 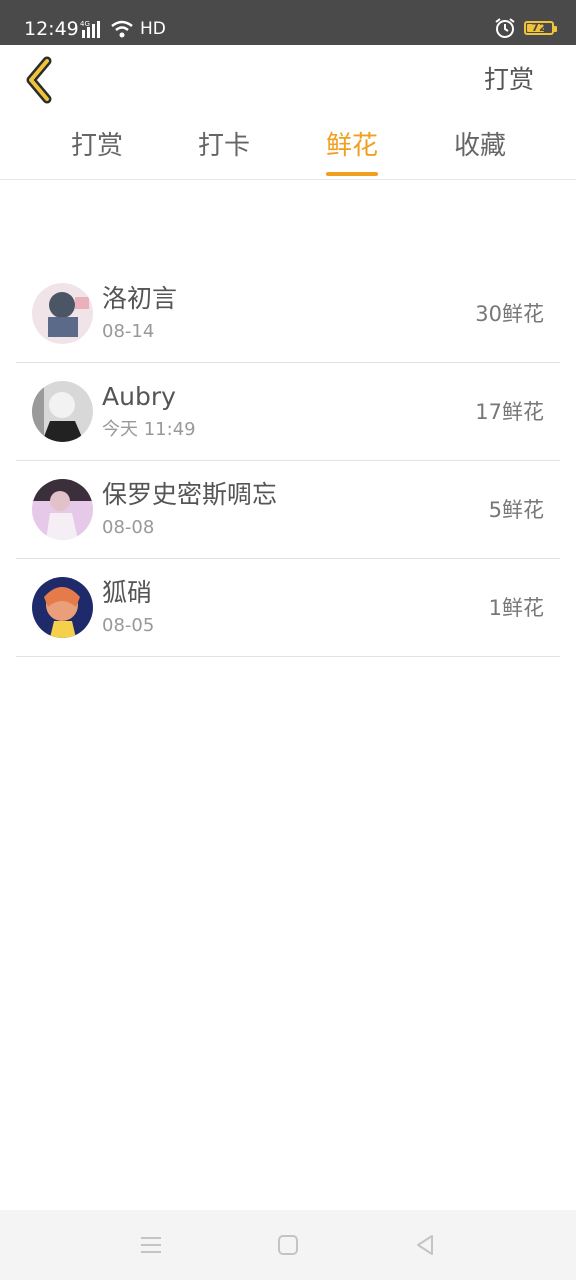 I want to click on battery-tip, so click(x=555, y=29).